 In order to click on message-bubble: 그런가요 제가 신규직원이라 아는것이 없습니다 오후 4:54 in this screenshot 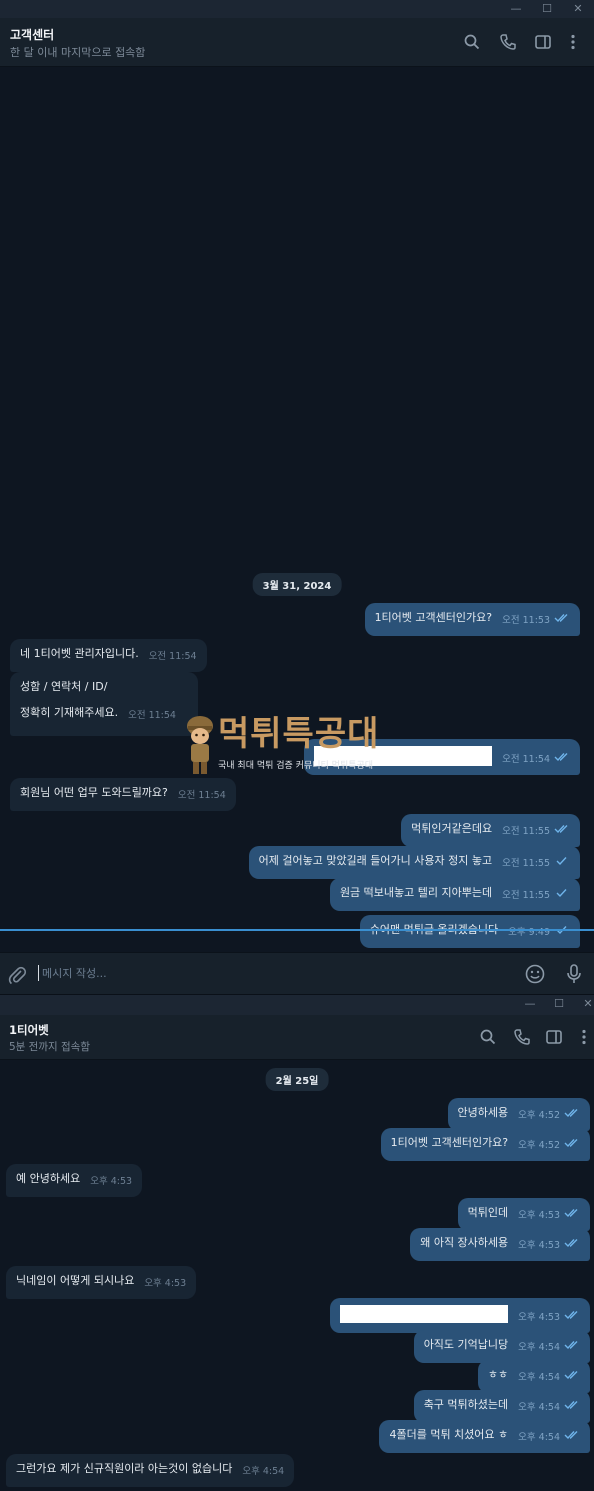, I will do `click(150, 1470)`.